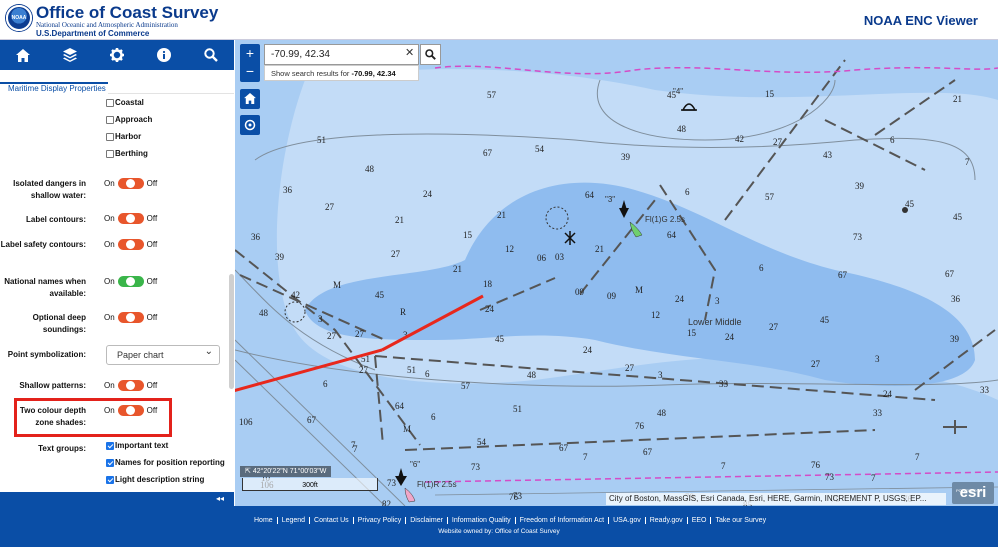 This screenshot has height=547, width=998. What do you see at coordinates (509, 249) in the screenshot?
I see `depth-sounding: 12` at bounding box center [509, 249].